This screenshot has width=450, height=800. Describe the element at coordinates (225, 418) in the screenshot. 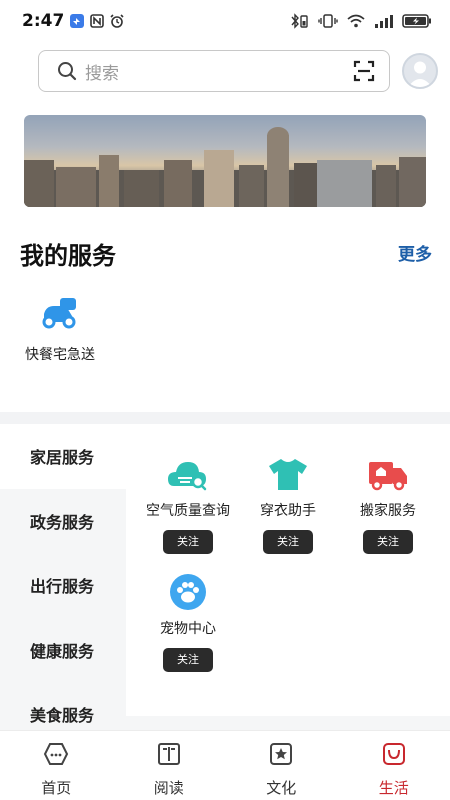

I see `section-divider` at that location.